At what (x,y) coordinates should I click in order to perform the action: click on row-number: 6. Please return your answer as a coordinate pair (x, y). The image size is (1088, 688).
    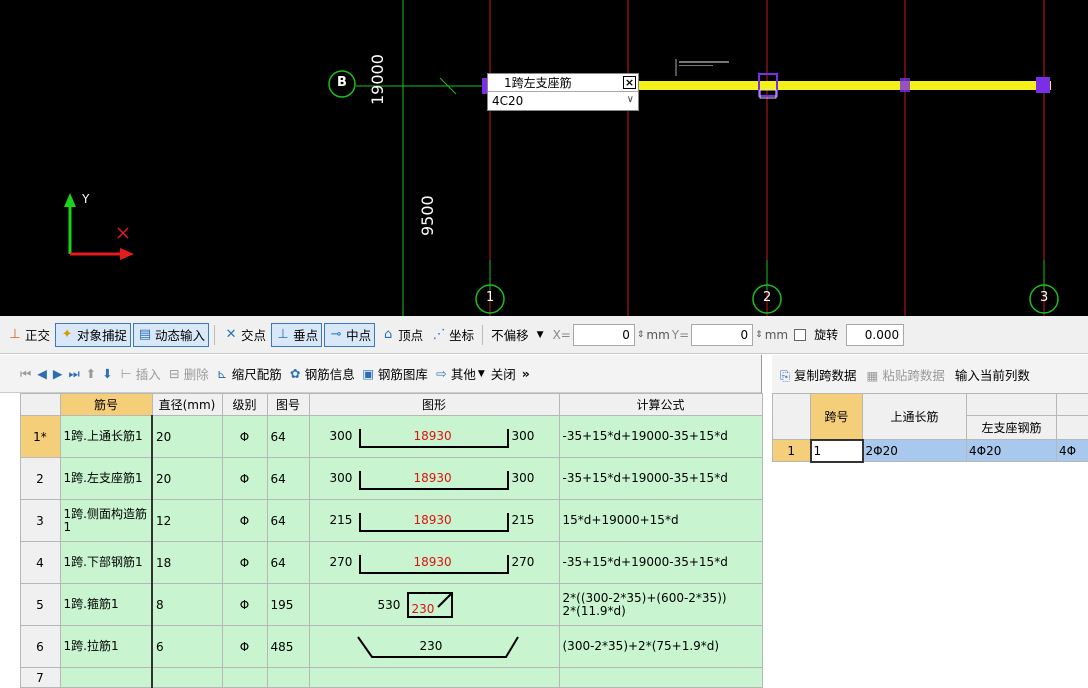
    Looking at the image, I should click on (40, 647).